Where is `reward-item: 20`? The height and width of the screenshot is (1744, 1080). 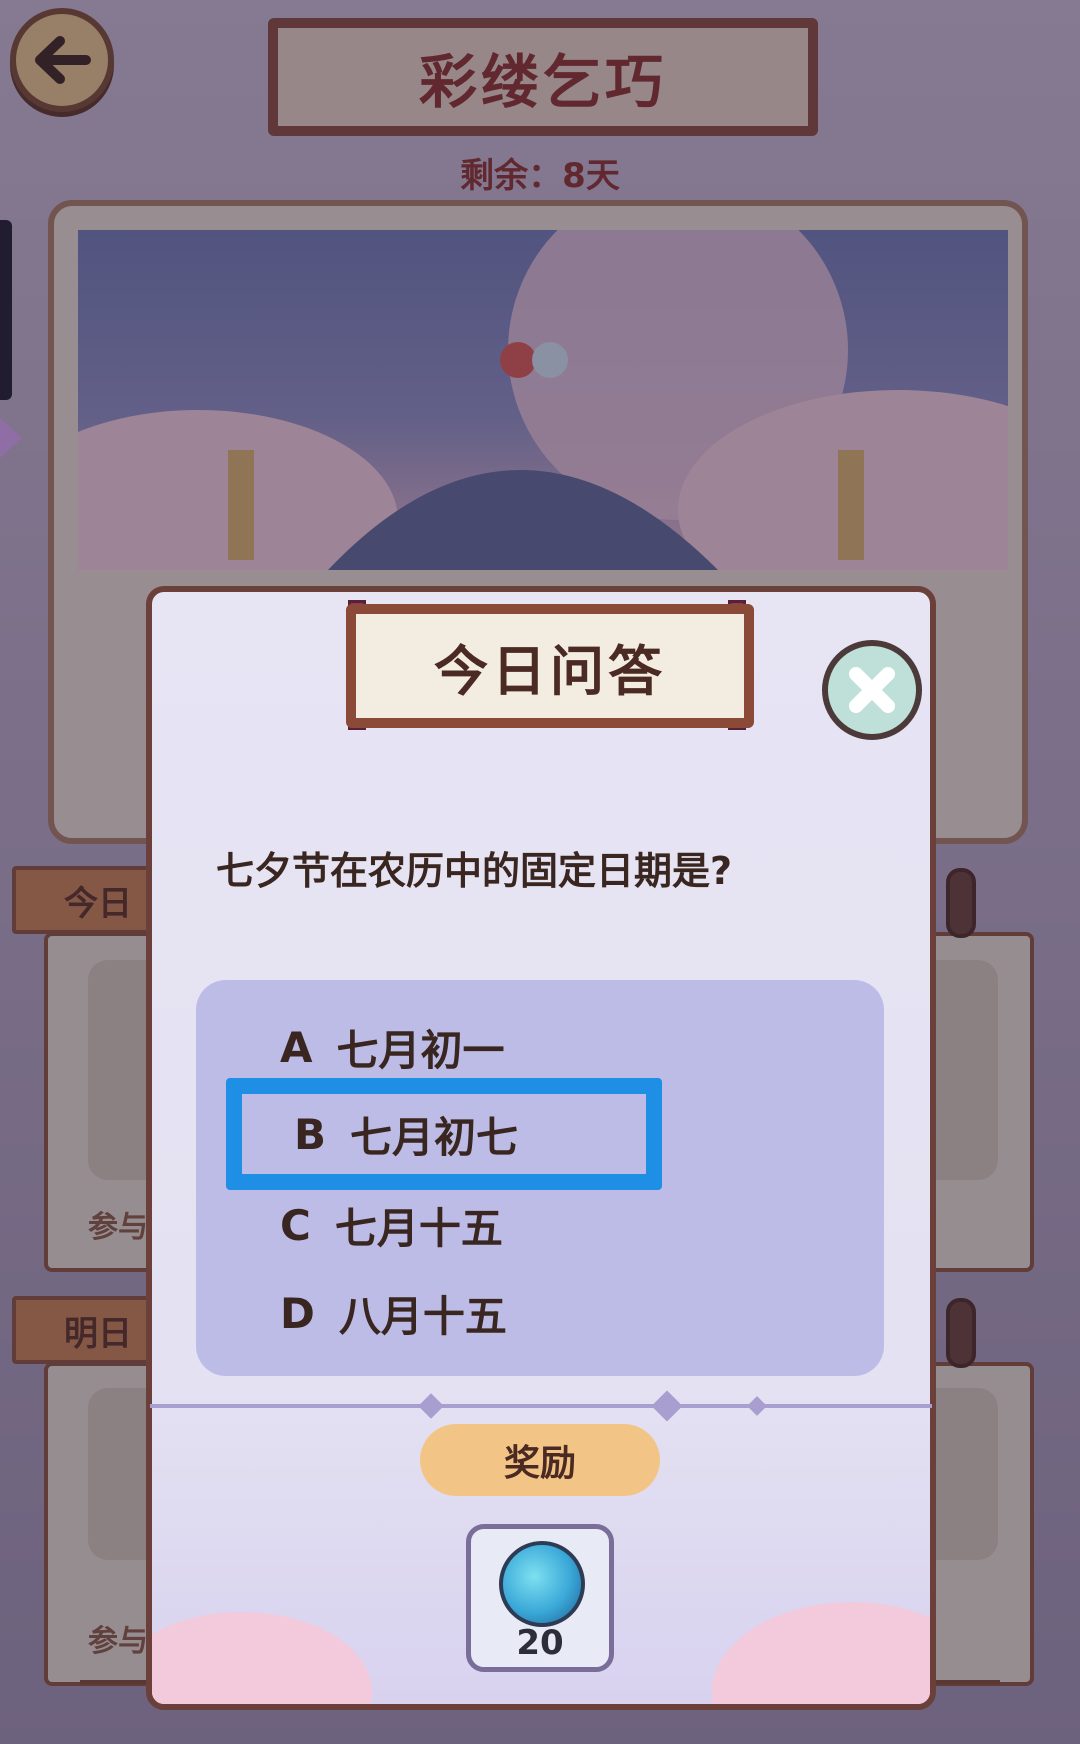
reward-item: 20 is located at coordinates (540, 1598).